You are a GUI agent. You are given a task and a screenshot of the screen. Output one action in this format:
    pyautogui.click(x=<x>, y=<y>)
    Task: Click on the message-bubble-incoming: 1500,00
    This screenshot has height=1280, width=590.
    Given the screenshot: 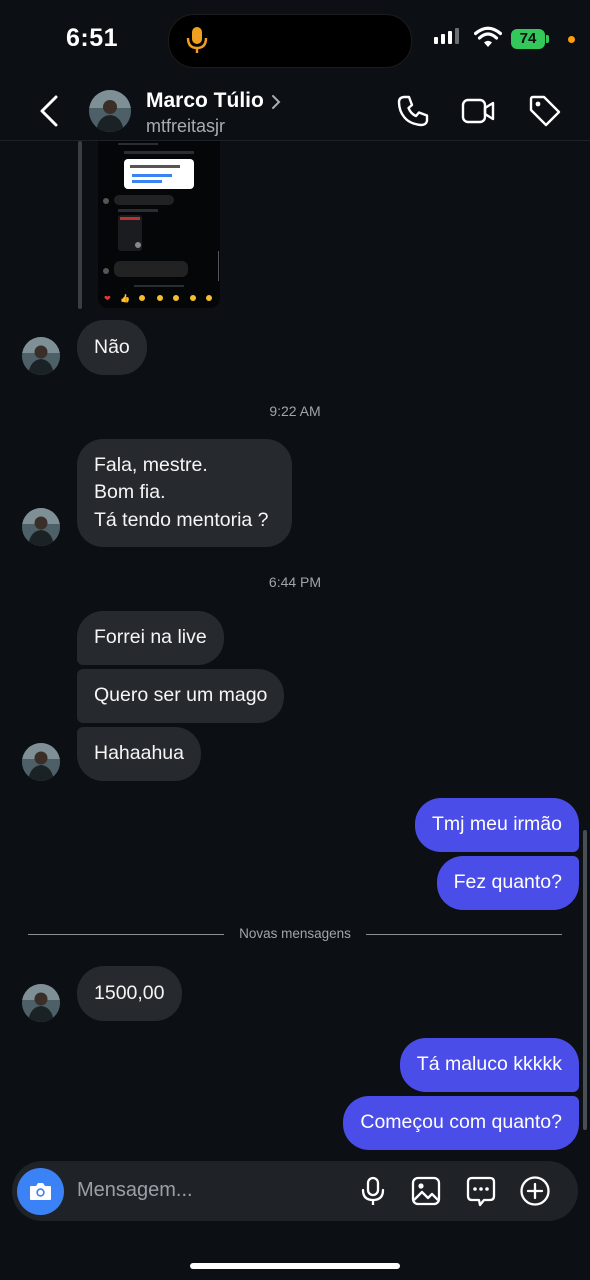 What is the action you would take?
    pyautogui.click(x=129, y=993)
    